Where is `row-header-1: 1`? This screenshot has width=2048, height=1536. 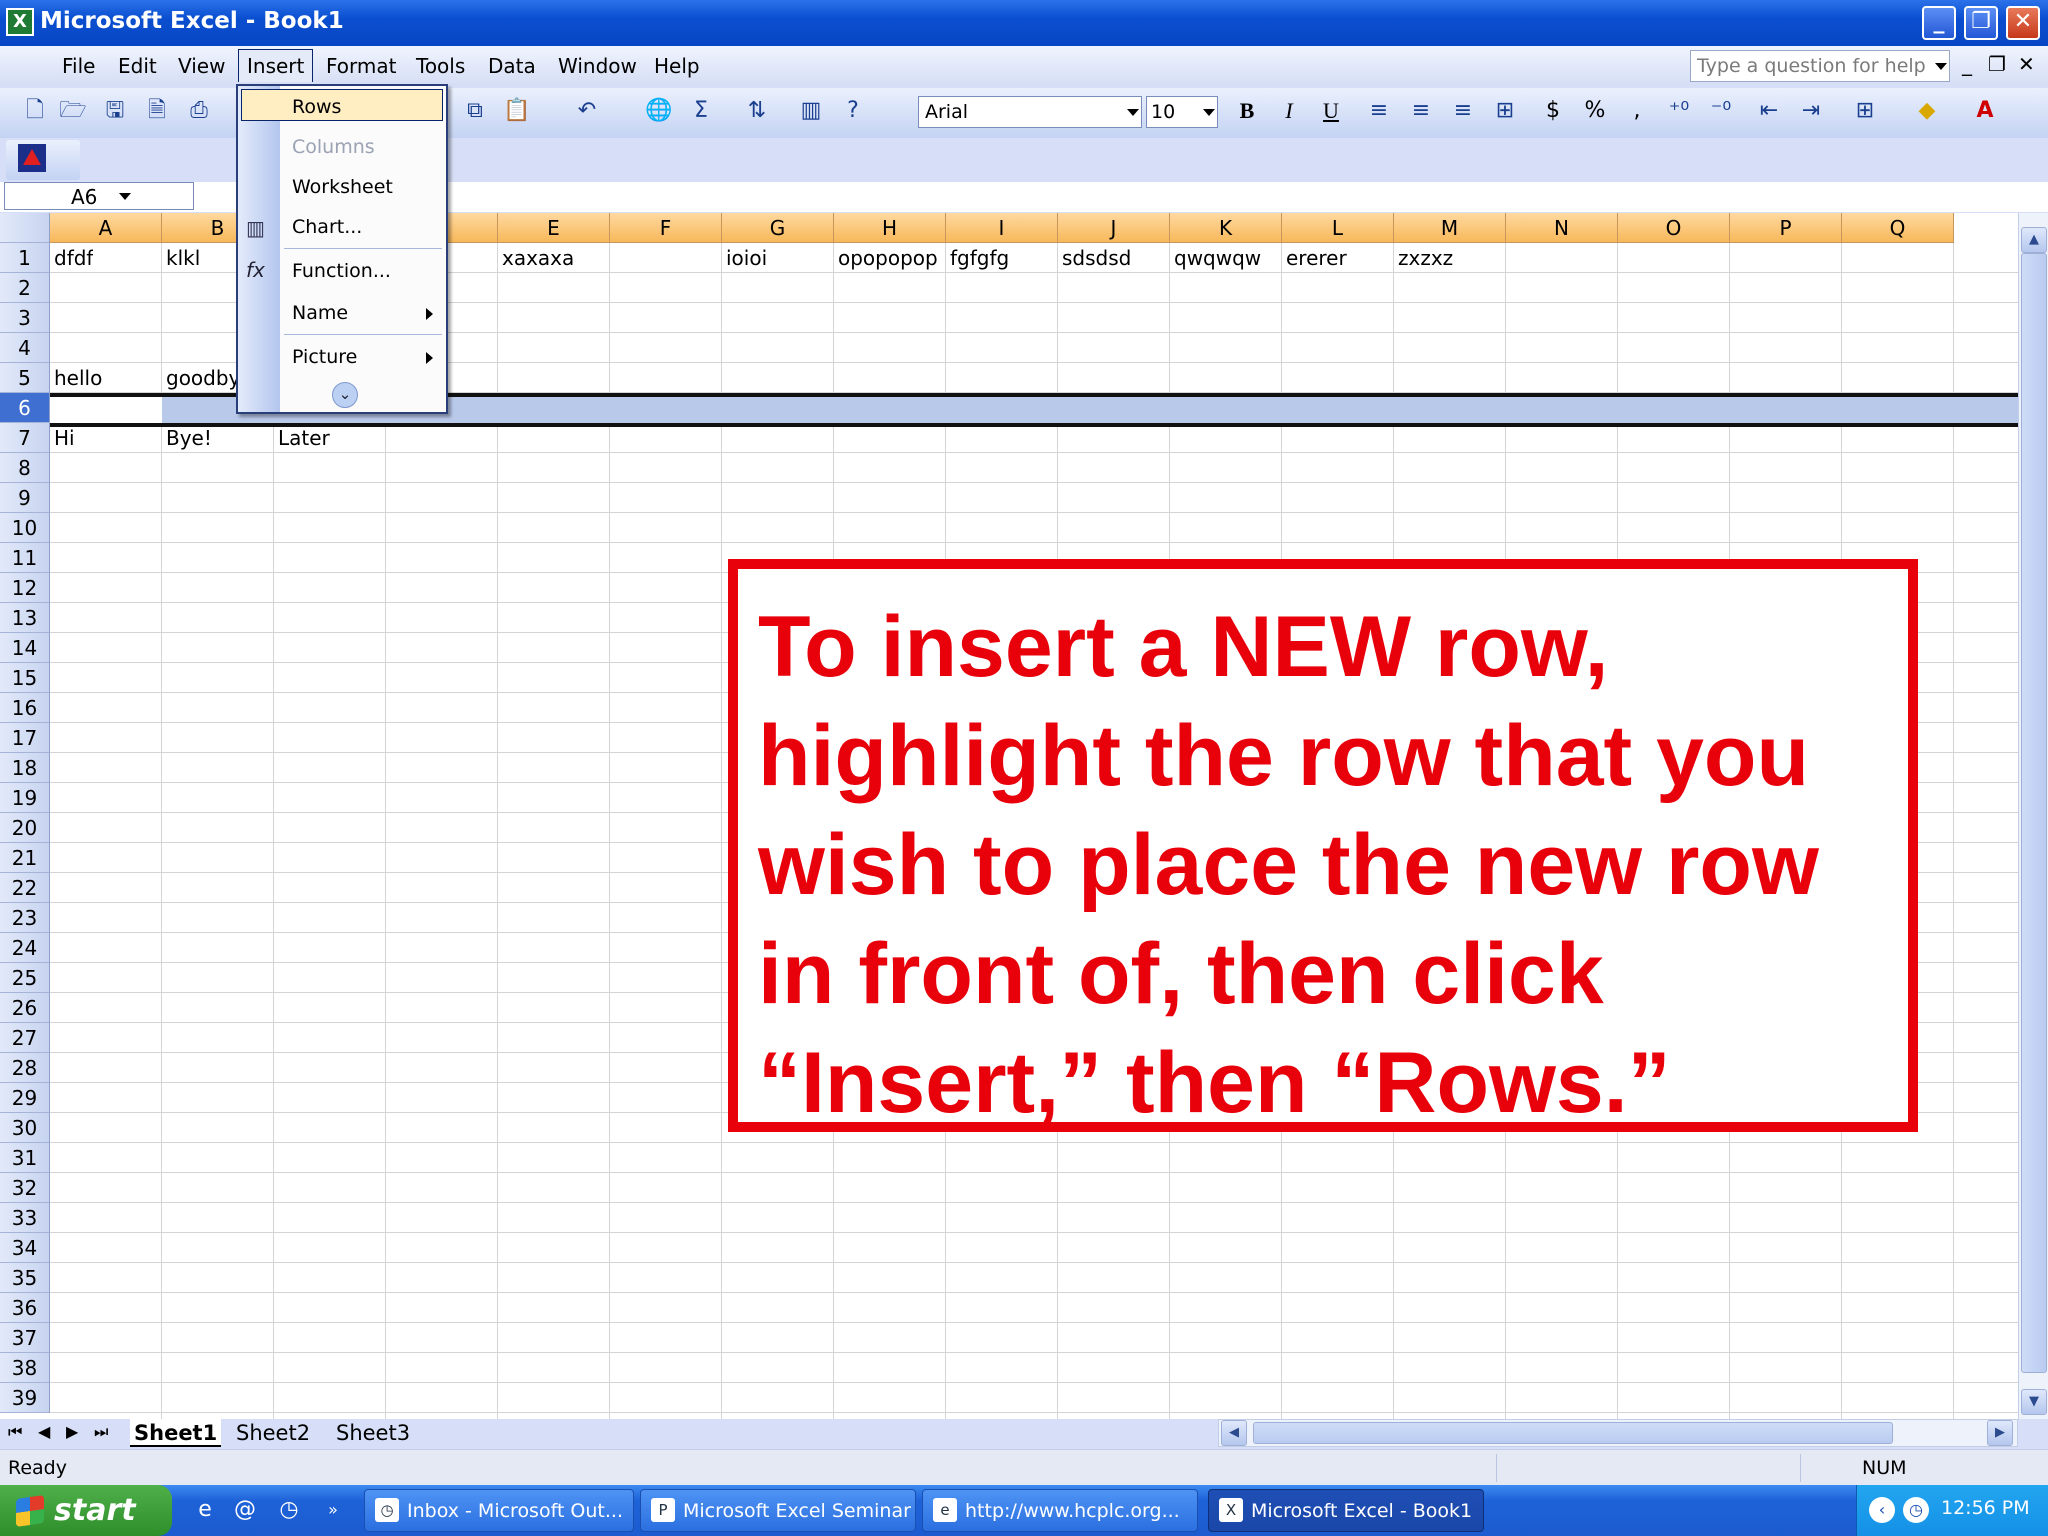 row-header-1: 1 is located at coordinates (25, 258).